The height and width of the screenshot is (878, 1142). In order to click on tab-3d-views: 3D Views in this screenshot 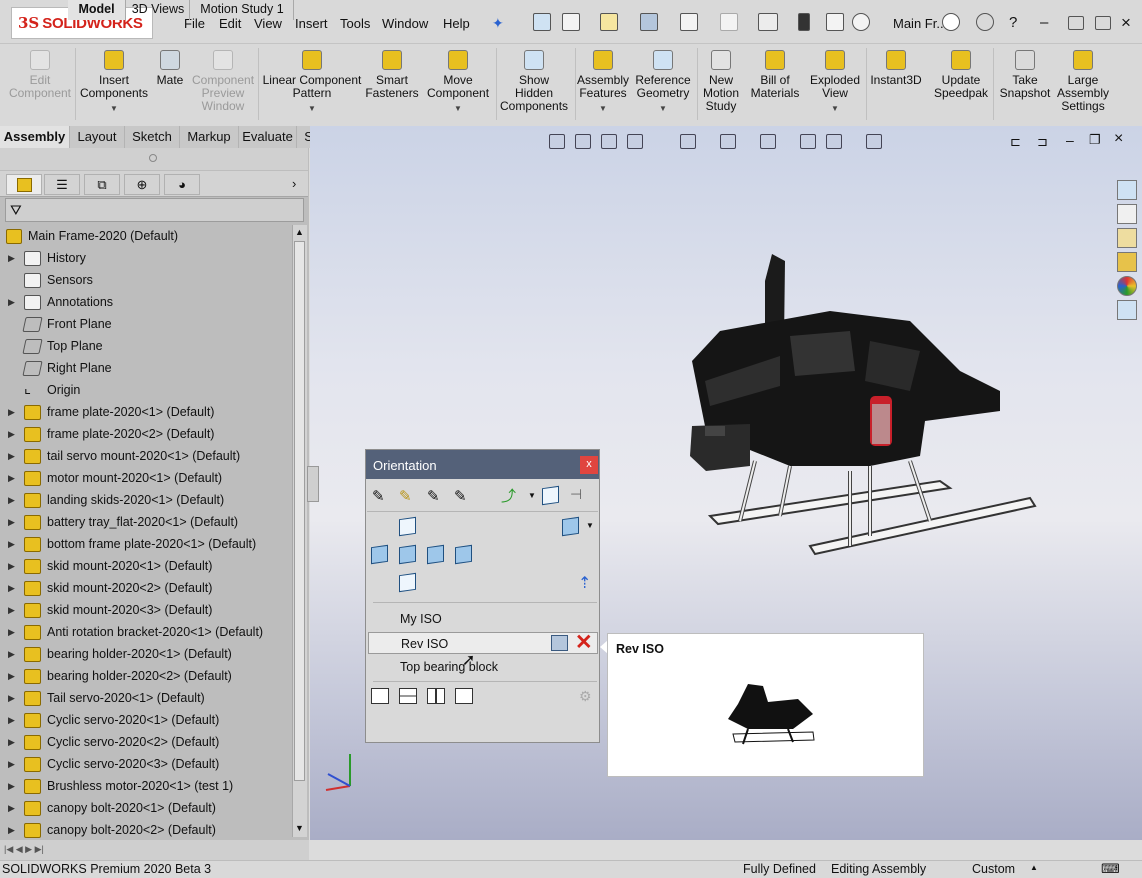, I will do `click(158, 10)`.